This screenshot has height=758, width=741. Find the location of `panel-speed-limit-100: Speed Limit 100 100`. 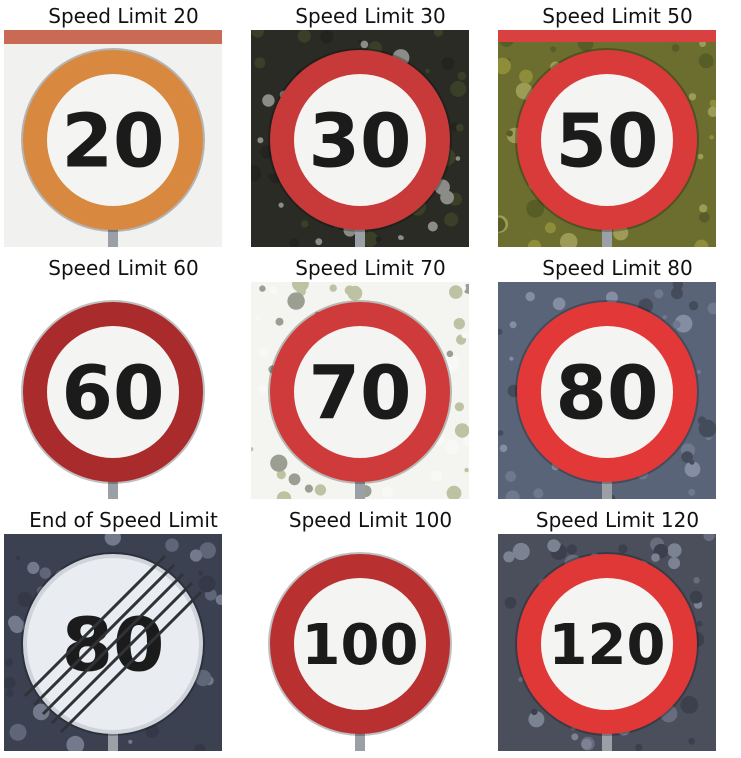

panel-speed-limit-100: Speed Limit 100 100 is located at coordinates (370, 630).